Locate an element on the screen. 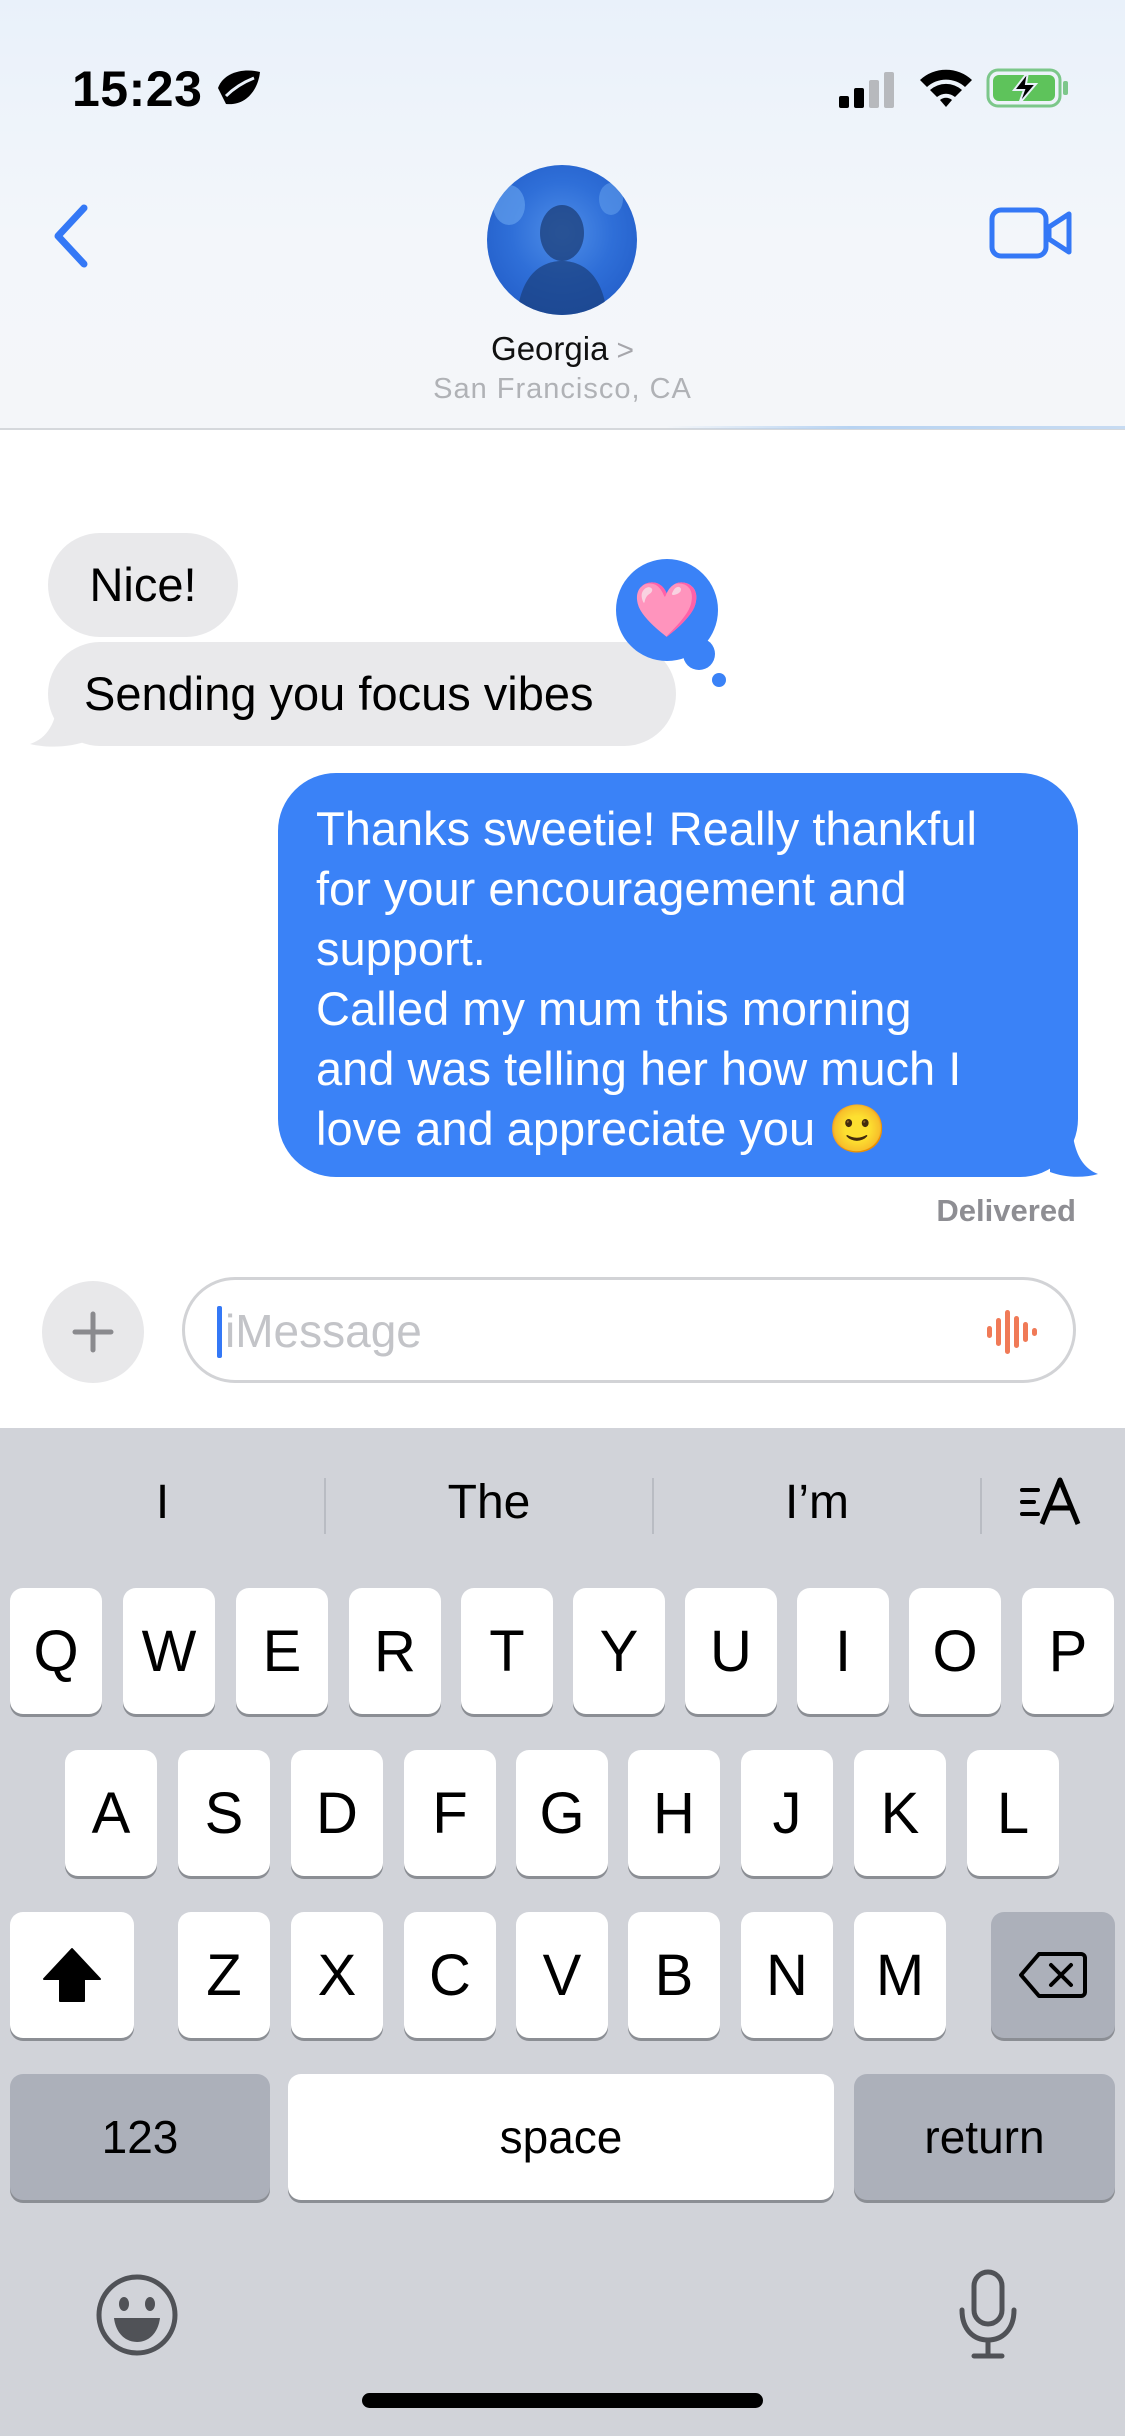 Image resolution: width=1125 pixels, height=2436 pixels. key-h: H is located at coordinates (674, 1813).